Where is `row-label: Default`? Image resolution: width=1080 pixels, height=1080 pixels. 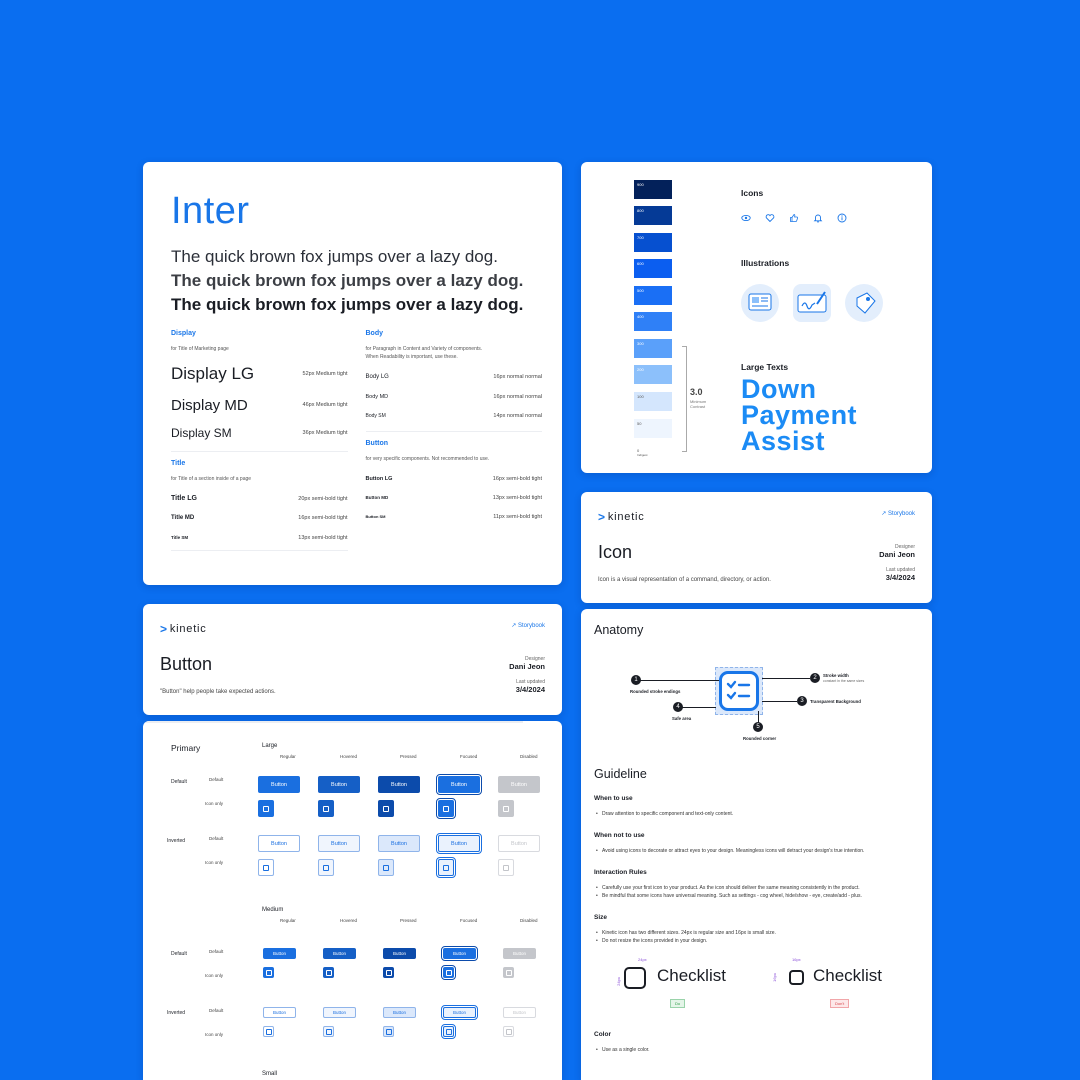
row-label: Default is located at coordinates (216, 951).